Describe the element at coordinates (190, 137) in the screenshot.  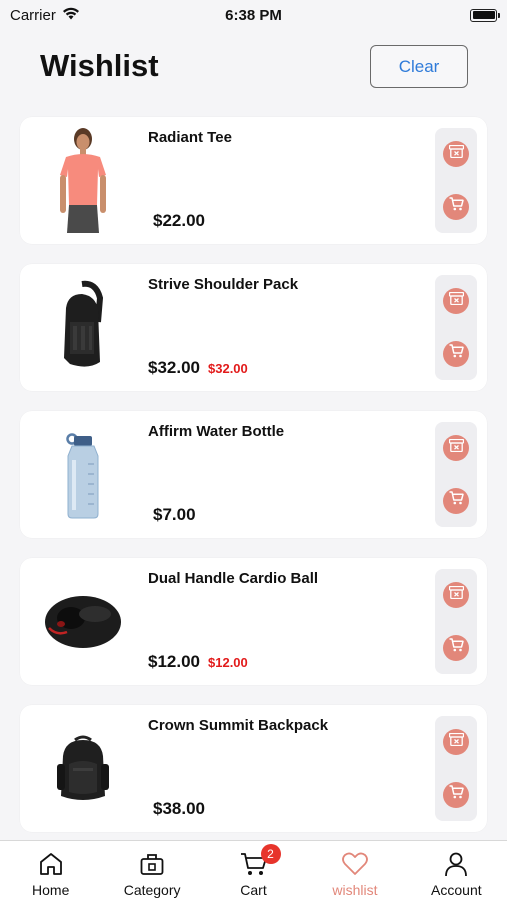
I see `product-name: Radiant Tee` at that location.